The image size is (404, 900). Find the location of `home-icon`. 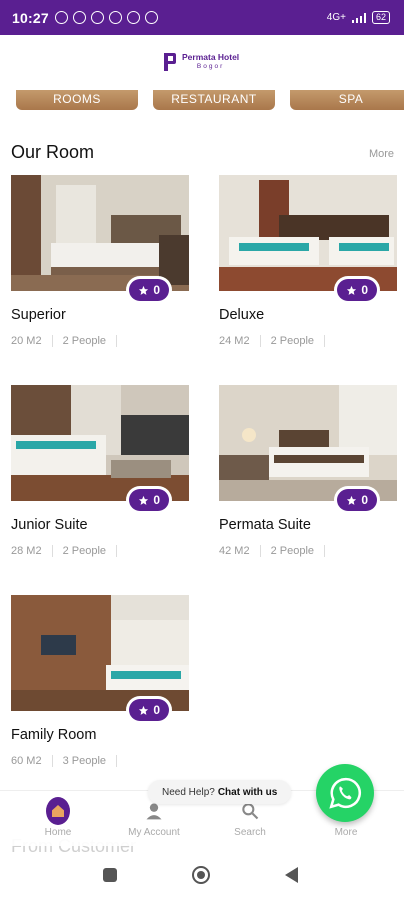

home-icon is located at coordinates (58, 811).